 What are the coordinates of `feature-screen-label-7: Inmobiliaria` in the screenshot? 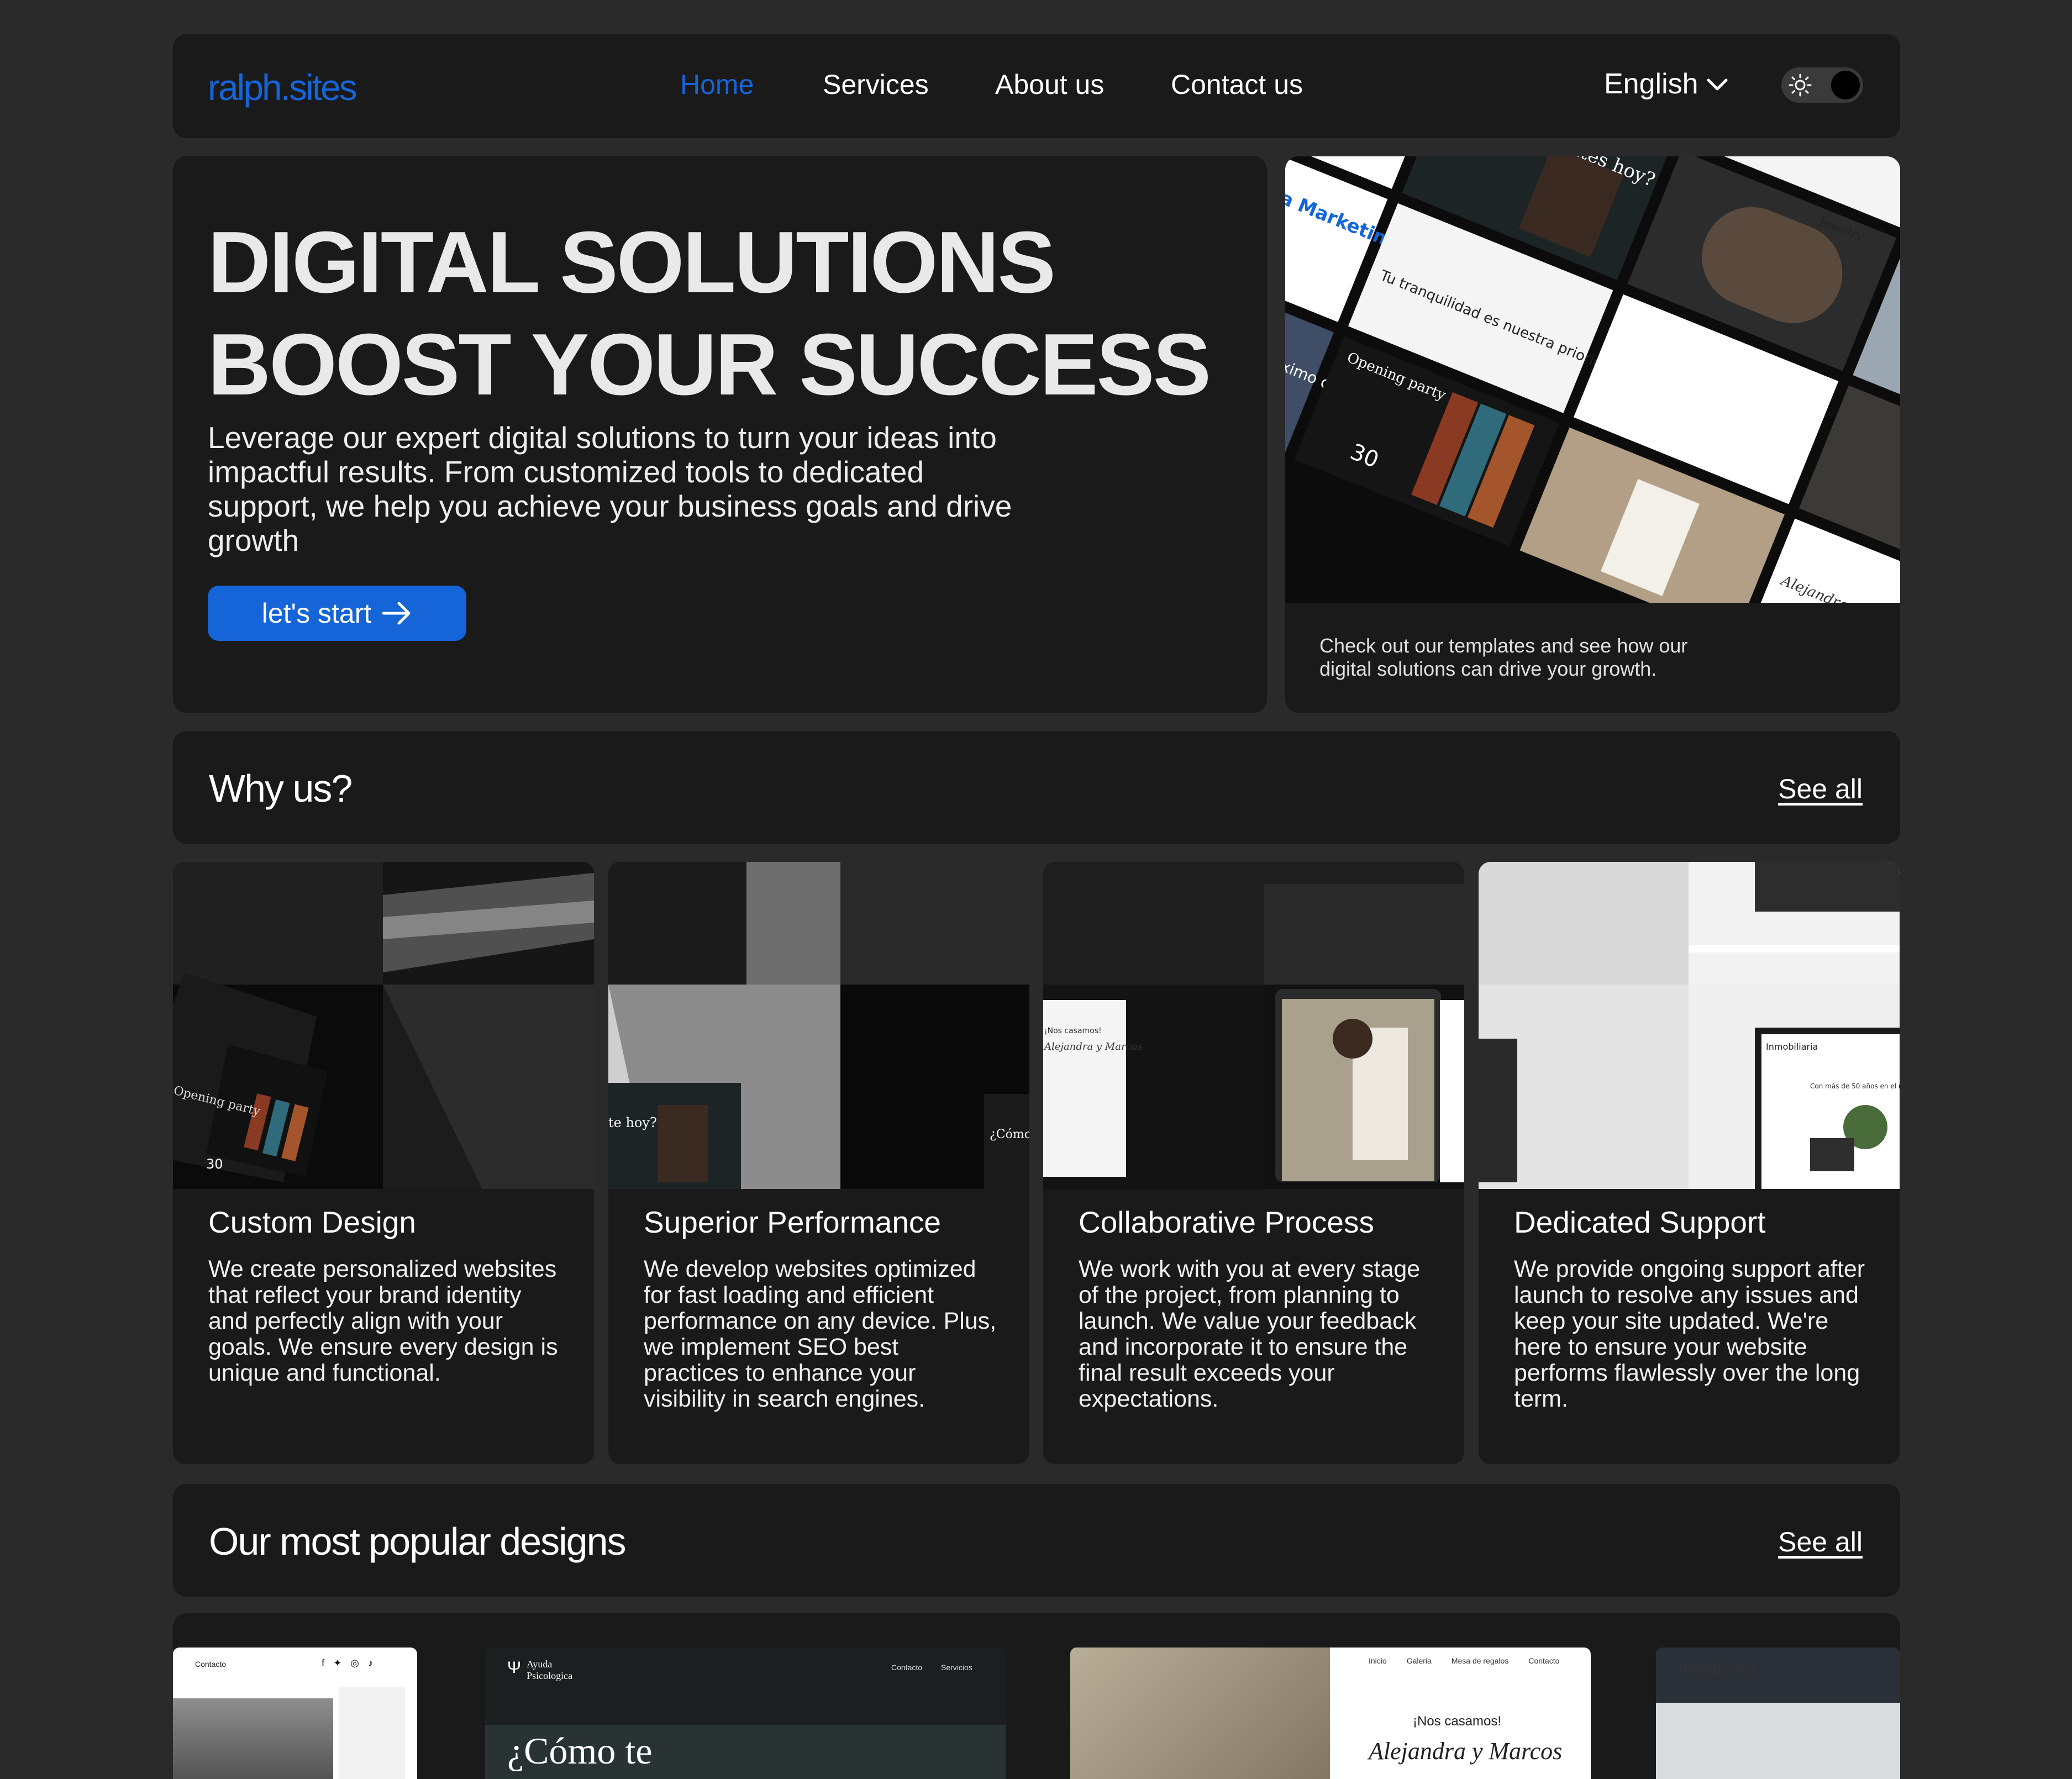 It's located at (1792, 1046).